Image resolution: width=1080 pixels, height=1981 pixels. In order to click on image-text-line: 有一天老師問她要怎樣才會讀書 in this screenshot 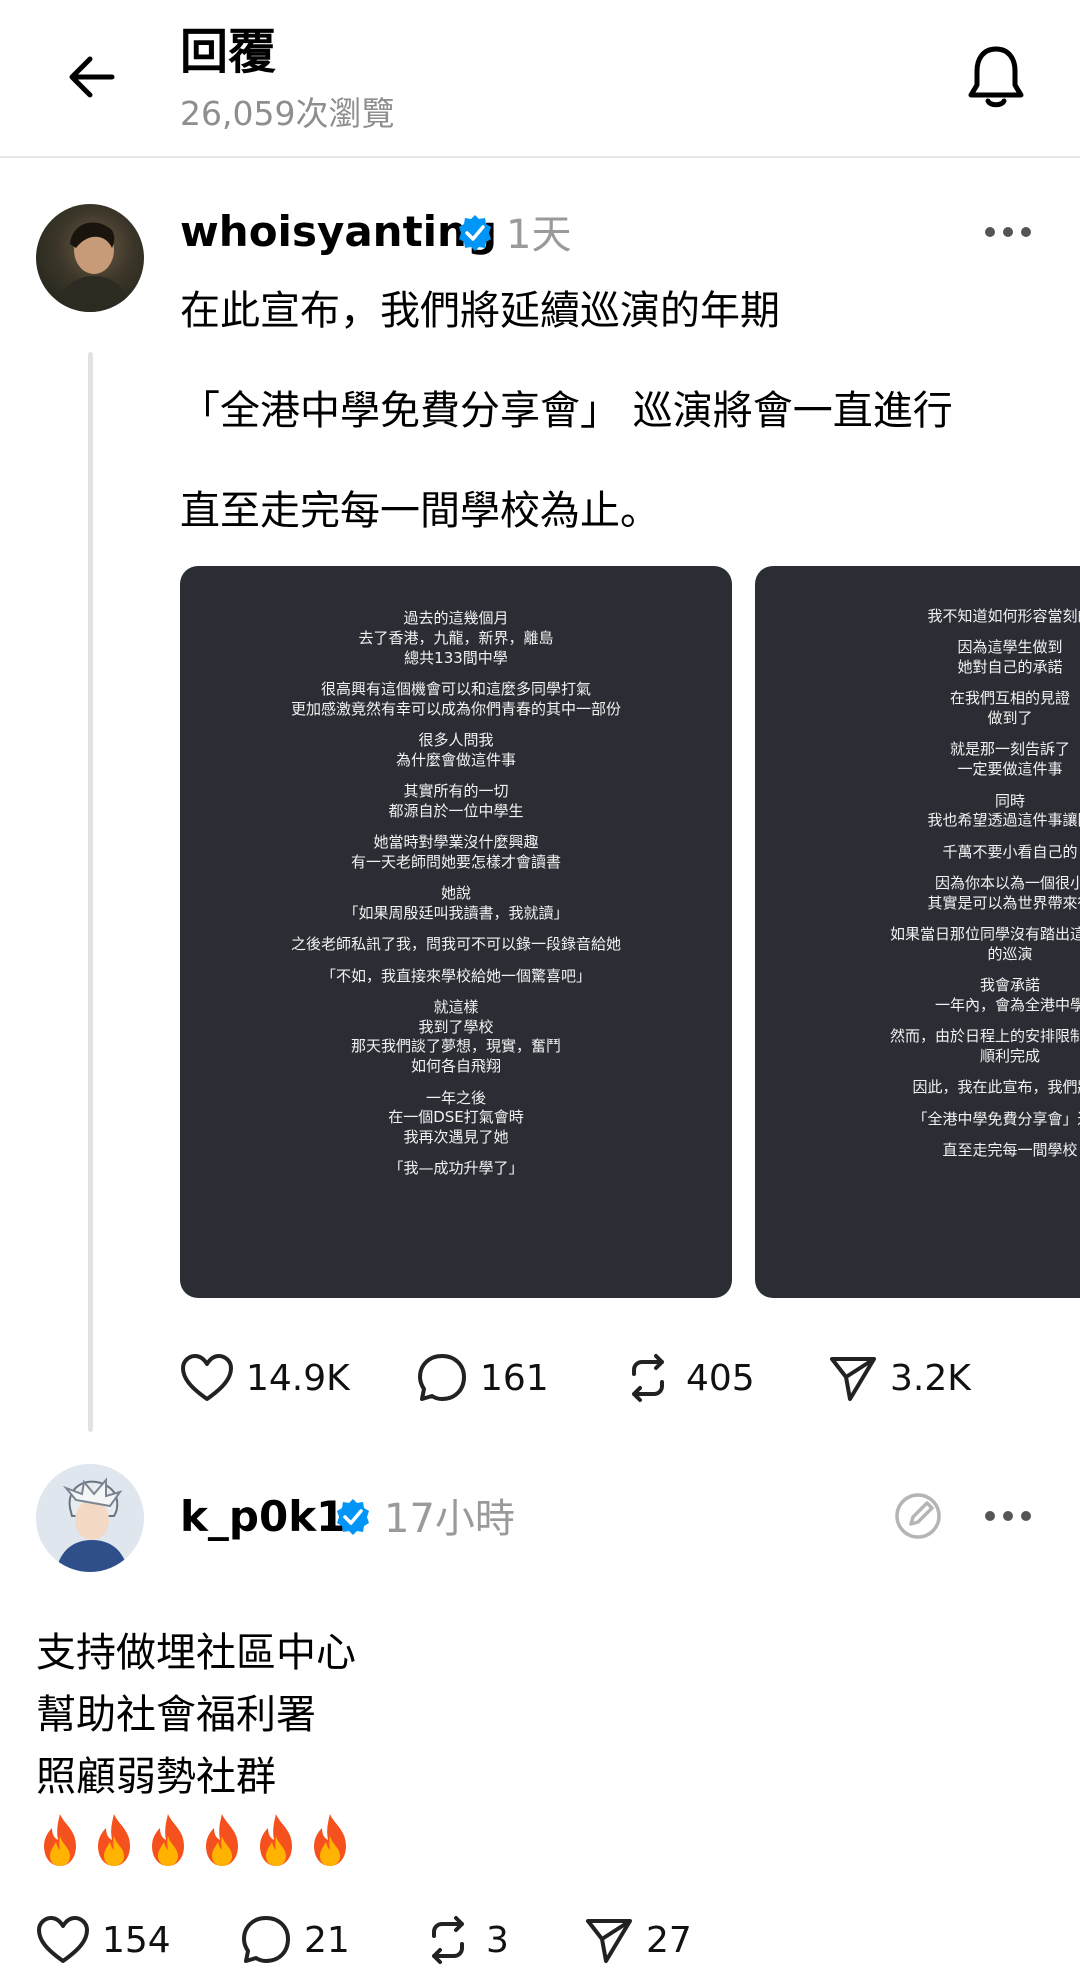, I will do `click(455, 861)`.